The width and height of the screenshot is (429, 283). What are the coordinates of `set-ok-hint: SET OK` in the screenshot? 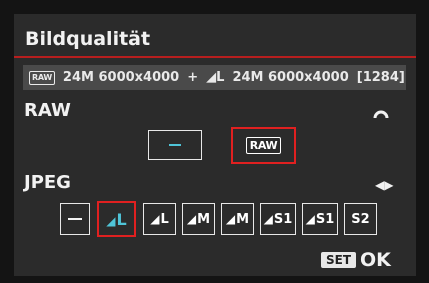 It's located at (356, 260).